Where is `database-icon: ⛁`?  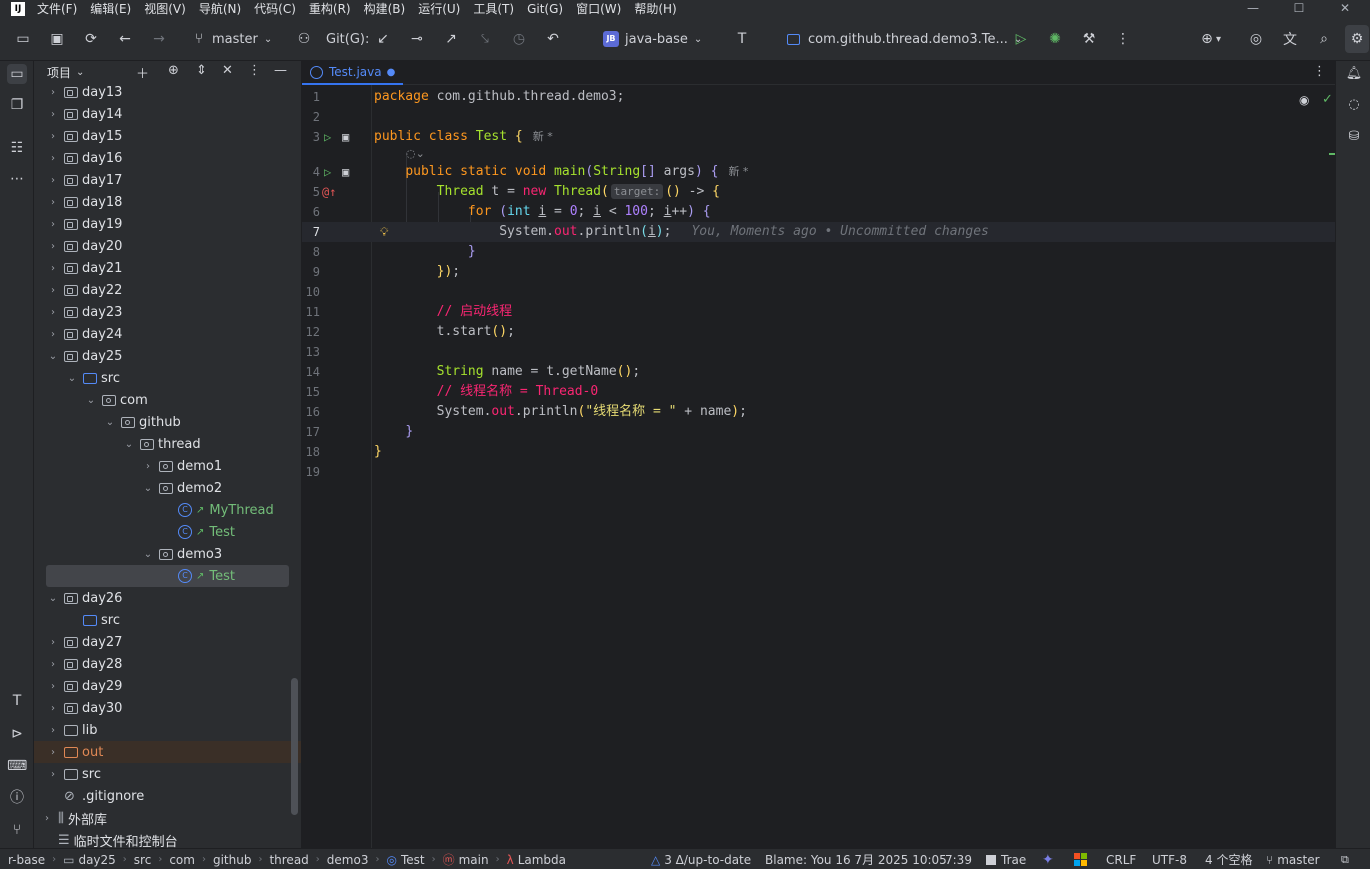 database-icon: ⛁ is located at coordinates (1354, 137).